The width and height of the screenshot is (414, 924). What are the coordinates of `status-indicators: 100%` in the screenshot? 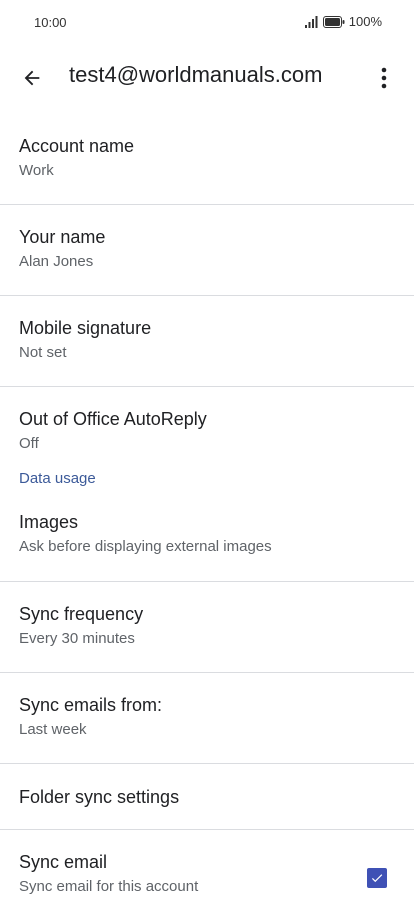 It's located at (343, 21).